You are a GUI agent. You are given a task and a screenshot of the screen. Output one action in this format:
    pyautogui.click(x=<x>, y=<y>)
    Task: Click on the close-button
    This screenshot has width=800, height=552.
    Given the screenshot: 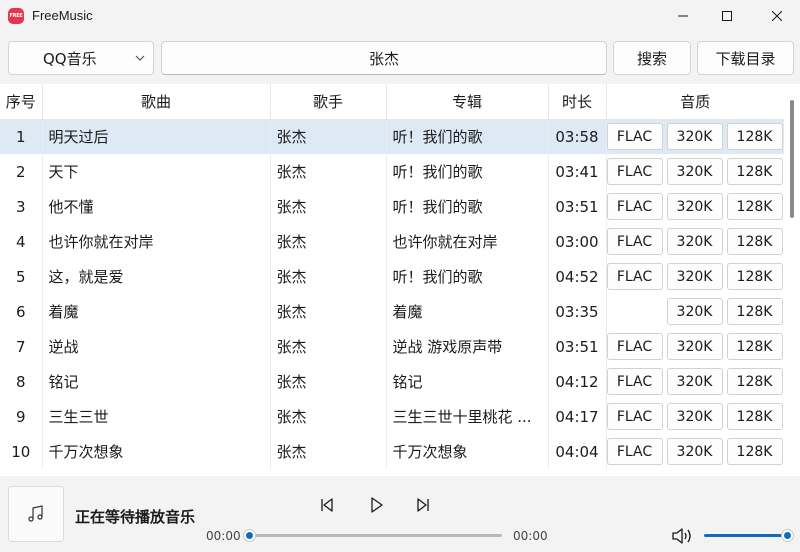 What is the action you would take?
    pyautogui.click(x=777, y=16)
    